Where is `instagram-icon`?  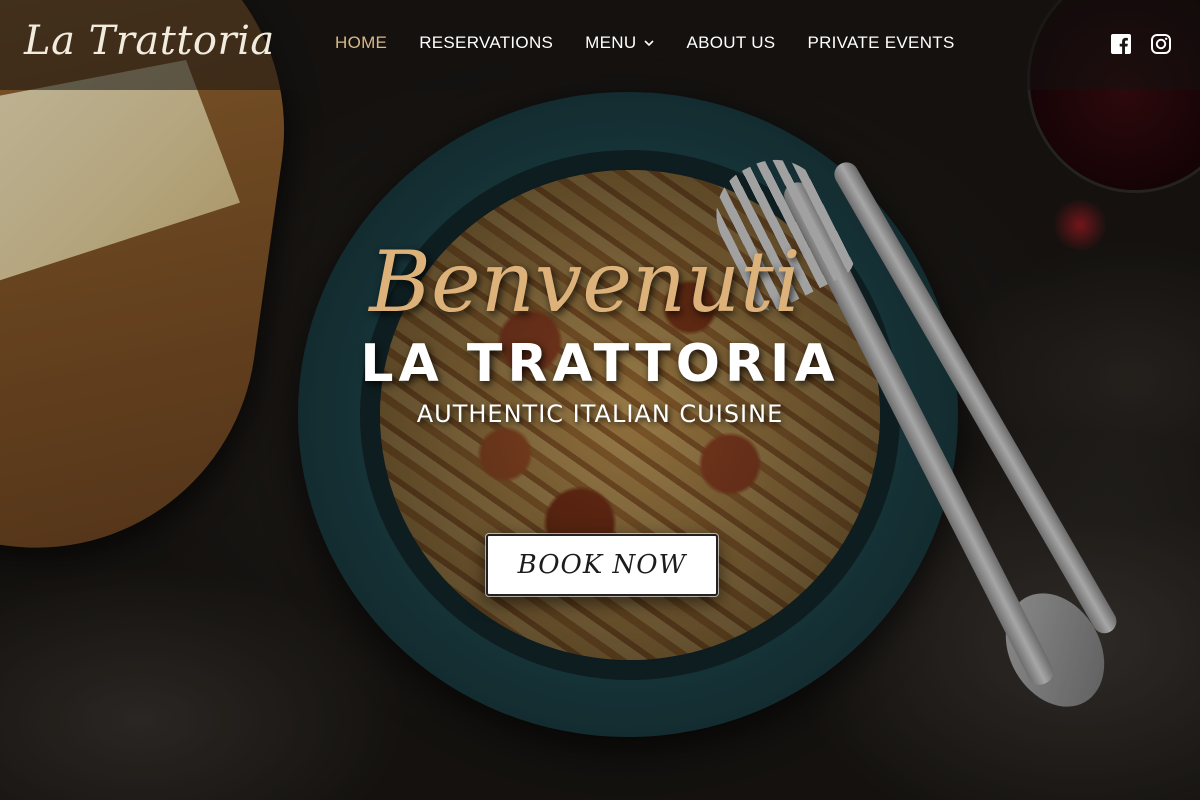
instagram-icon is located at coordinates (1161, 44).